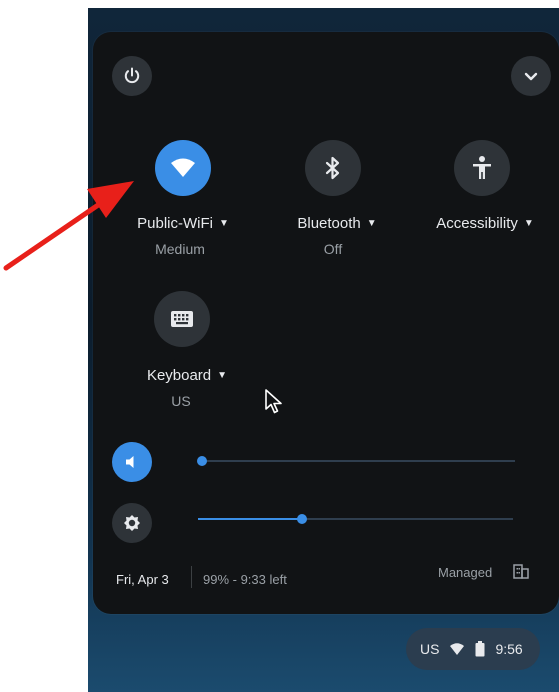  I want to click on power-button, so click(132, 76).